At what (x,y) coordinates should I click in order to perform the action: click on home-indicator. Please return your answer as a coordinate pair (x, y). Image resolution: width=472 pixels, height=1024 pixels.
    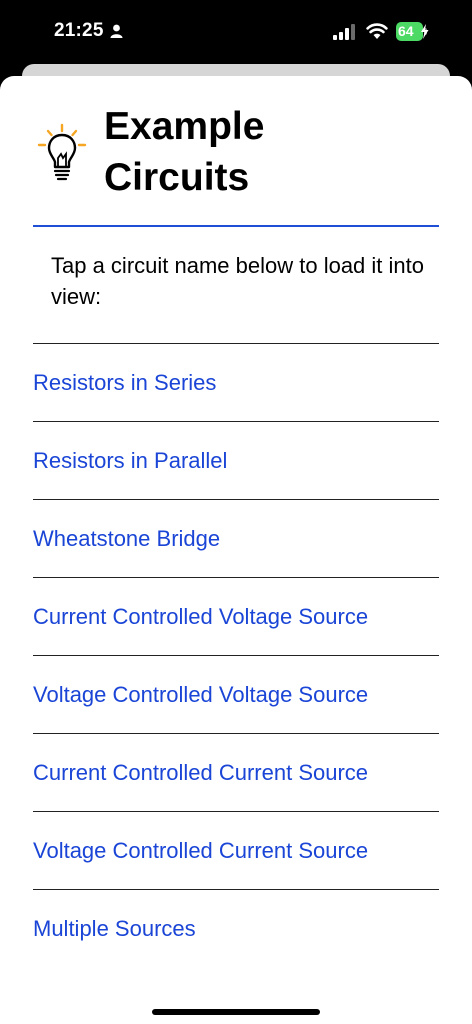
    Looking at the image, I should click on (236, 1012).